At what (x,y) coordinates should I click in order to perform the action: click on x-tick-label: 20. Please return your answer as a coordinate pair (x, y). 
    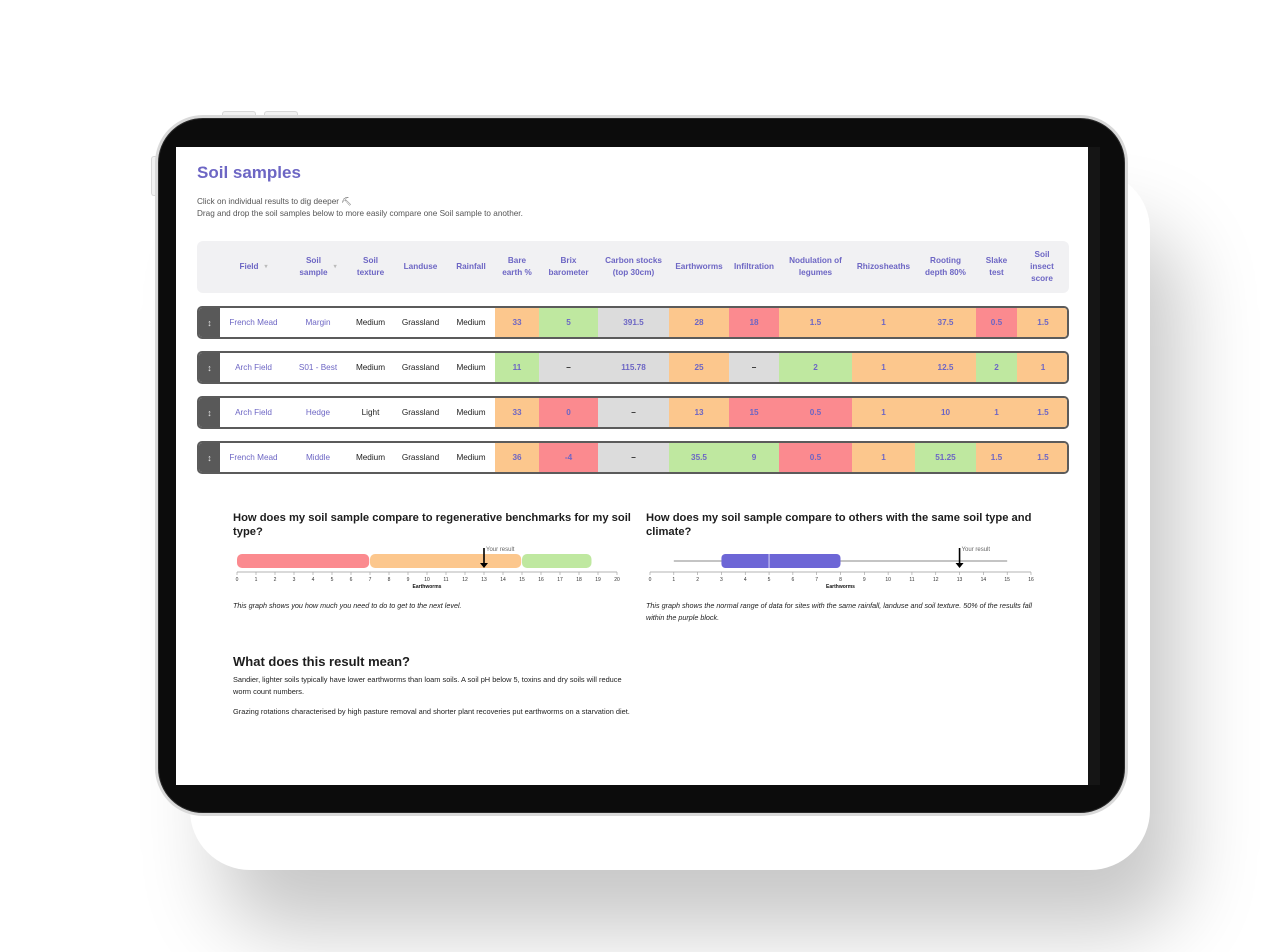
    Looking at the image, I should click on (617, 580).